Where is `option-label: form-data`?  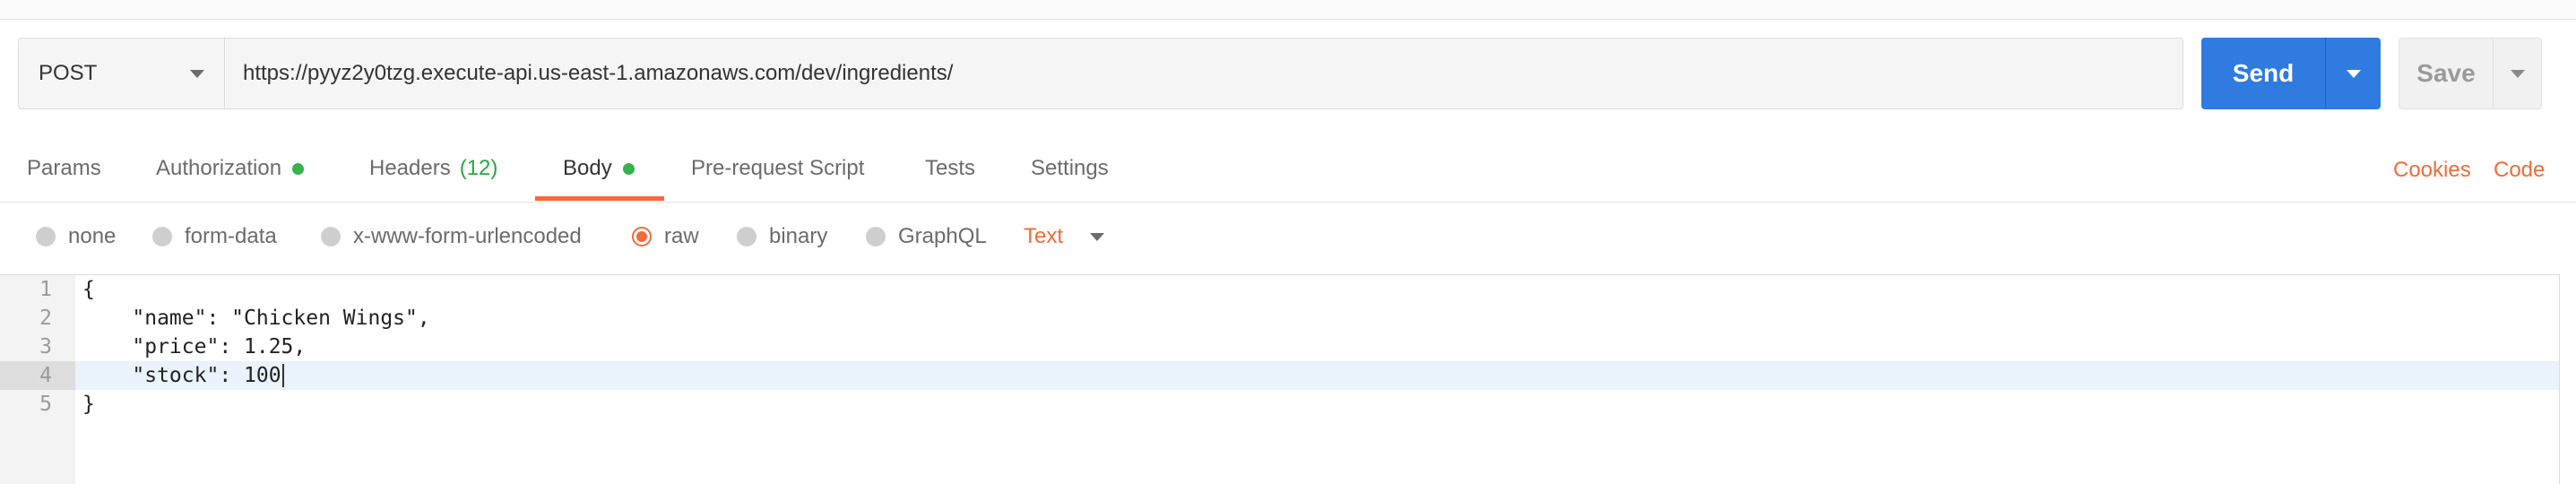
option-label: form-data is located at coordinates (231, 236).